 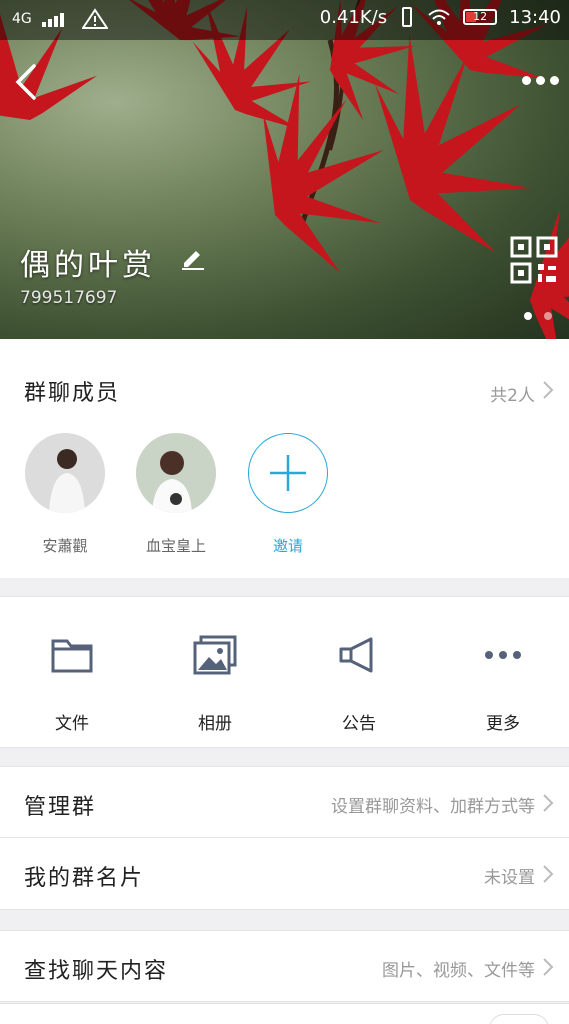 I want to click on signal-icon, so click(x=52, y=20).